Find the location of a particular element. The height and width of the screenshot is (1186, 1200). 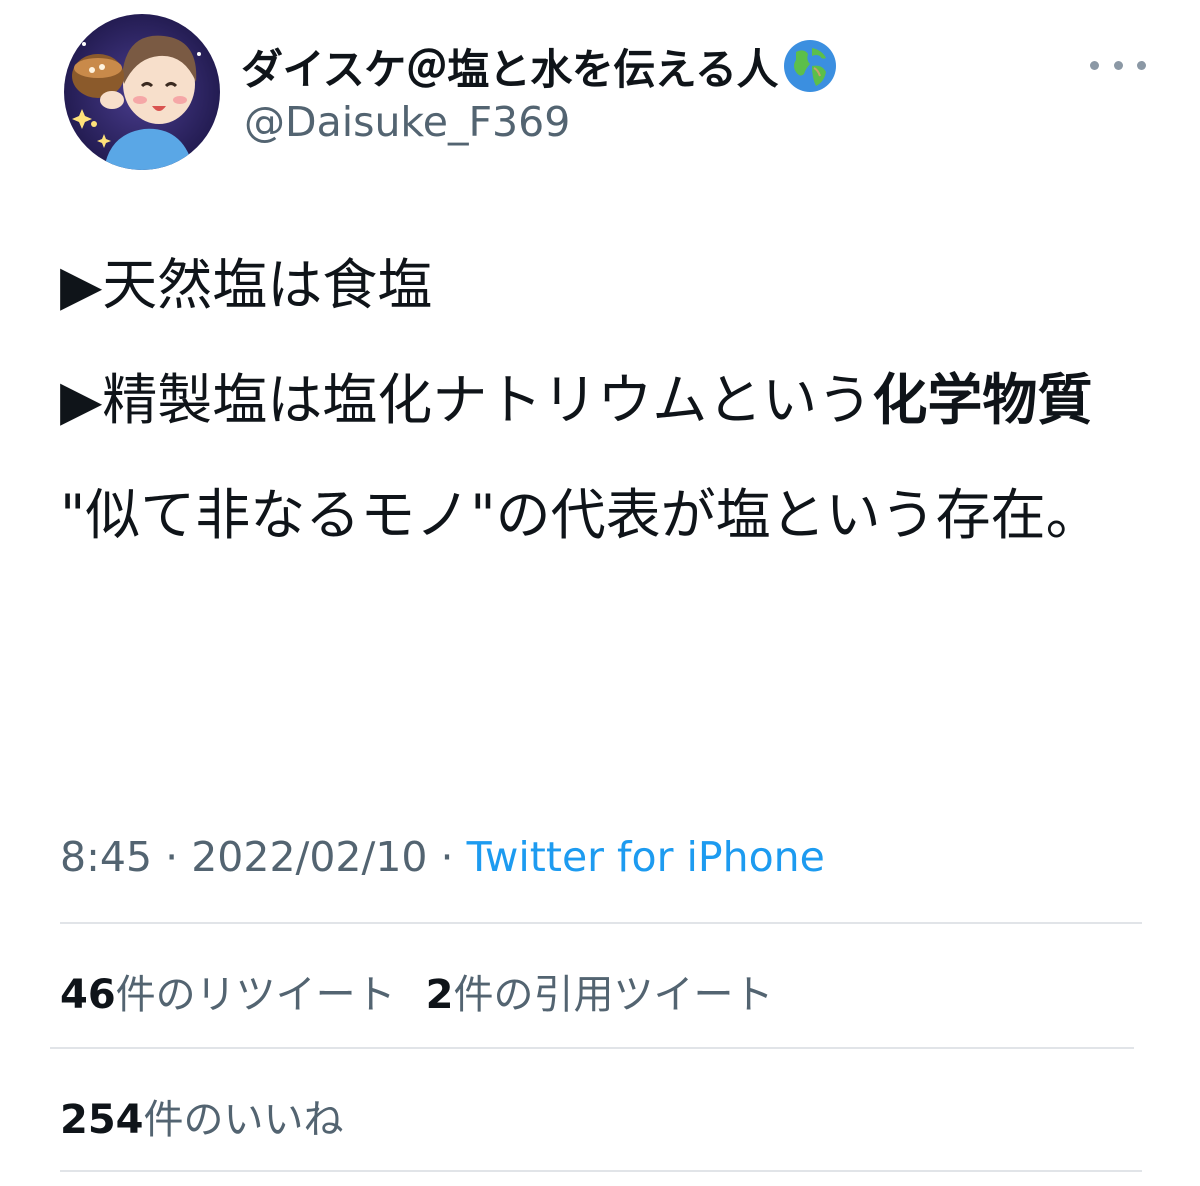

display-name-row: ダイスケ＠塩と水を伝える人 is located at coordinates (539, 66).